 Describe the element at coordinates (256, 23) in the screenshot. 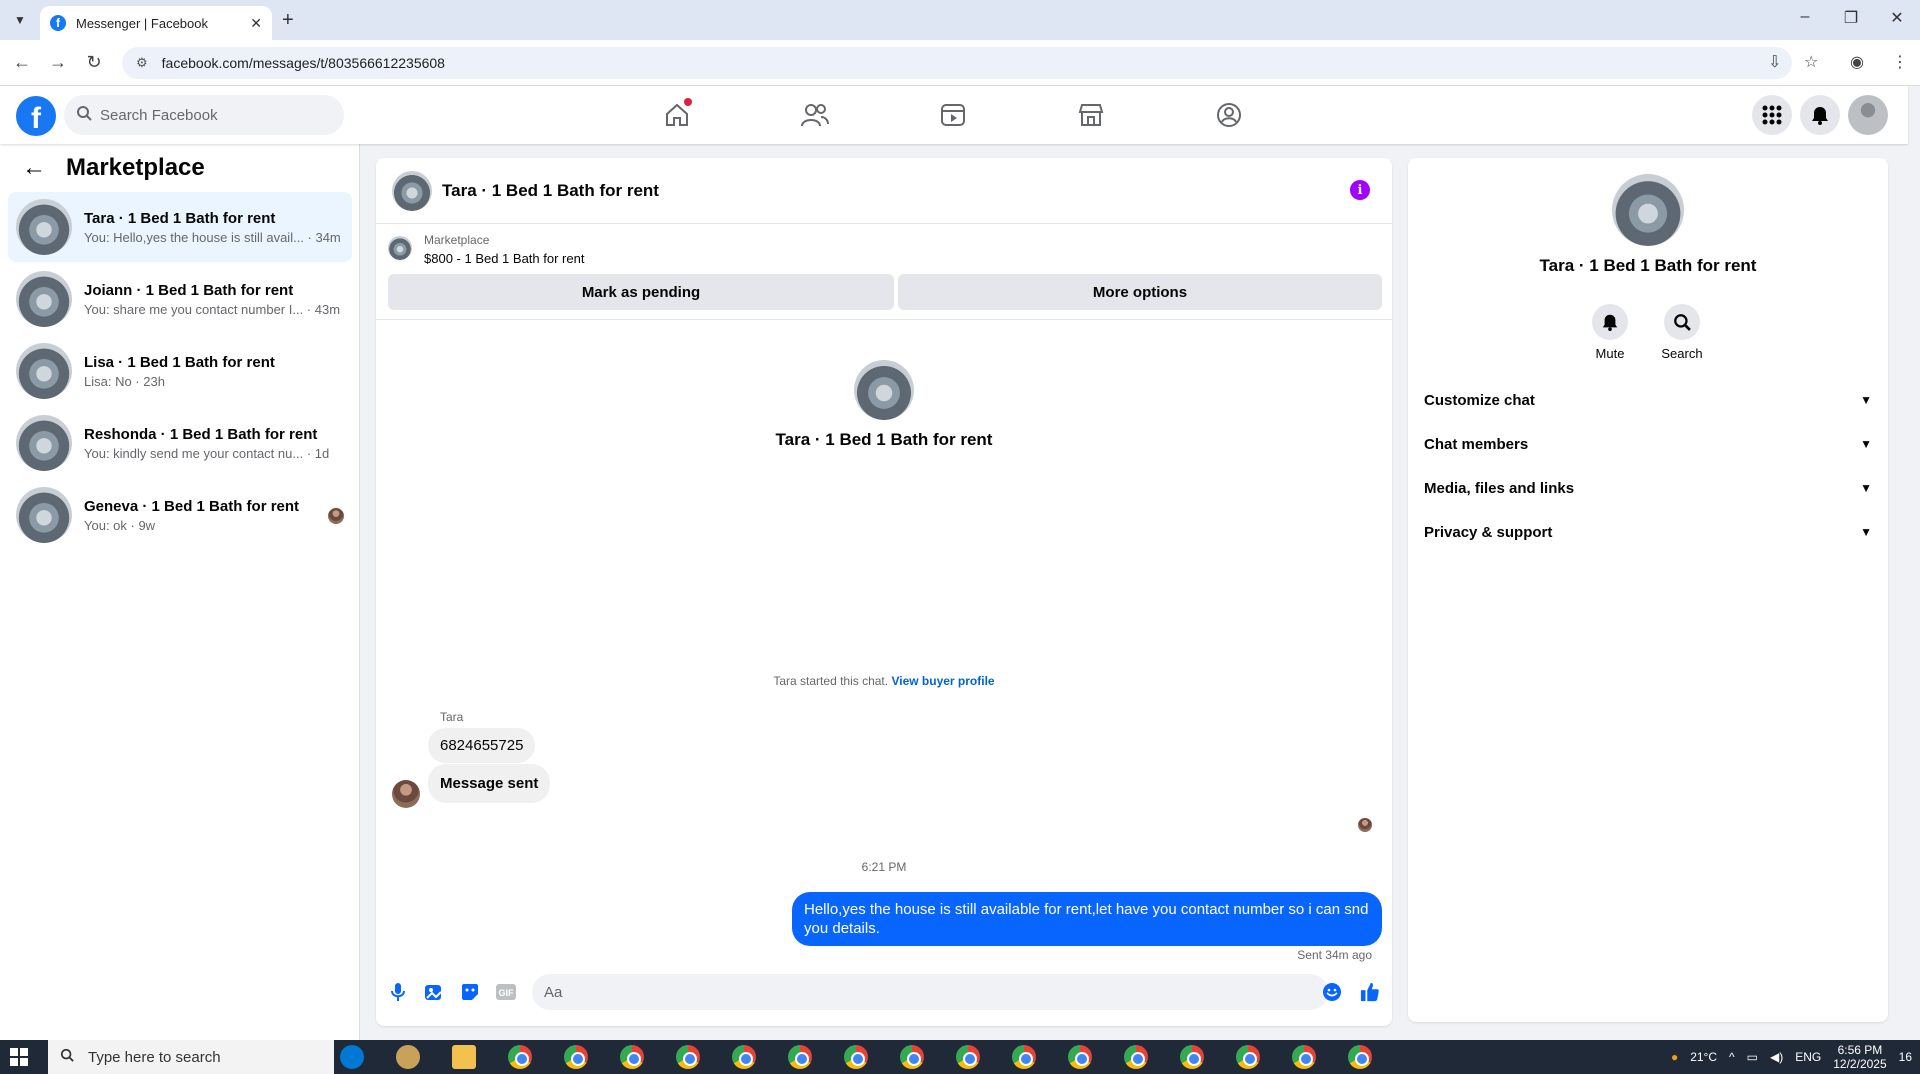

I see `tab-close-icon: ✕` at that location.